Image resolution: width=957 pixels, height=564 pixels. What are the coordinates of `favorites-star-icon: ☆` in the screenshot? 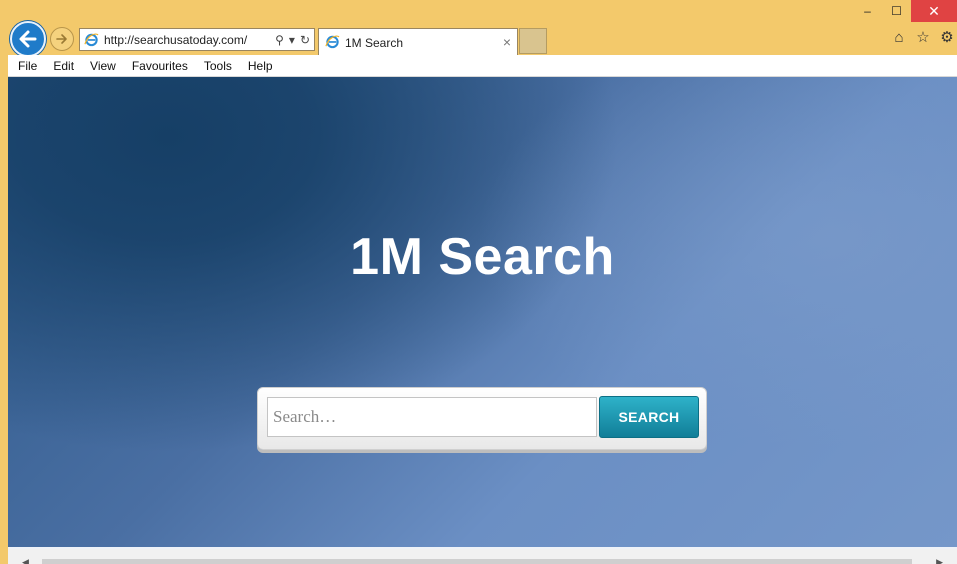 It's located at (923, 38).